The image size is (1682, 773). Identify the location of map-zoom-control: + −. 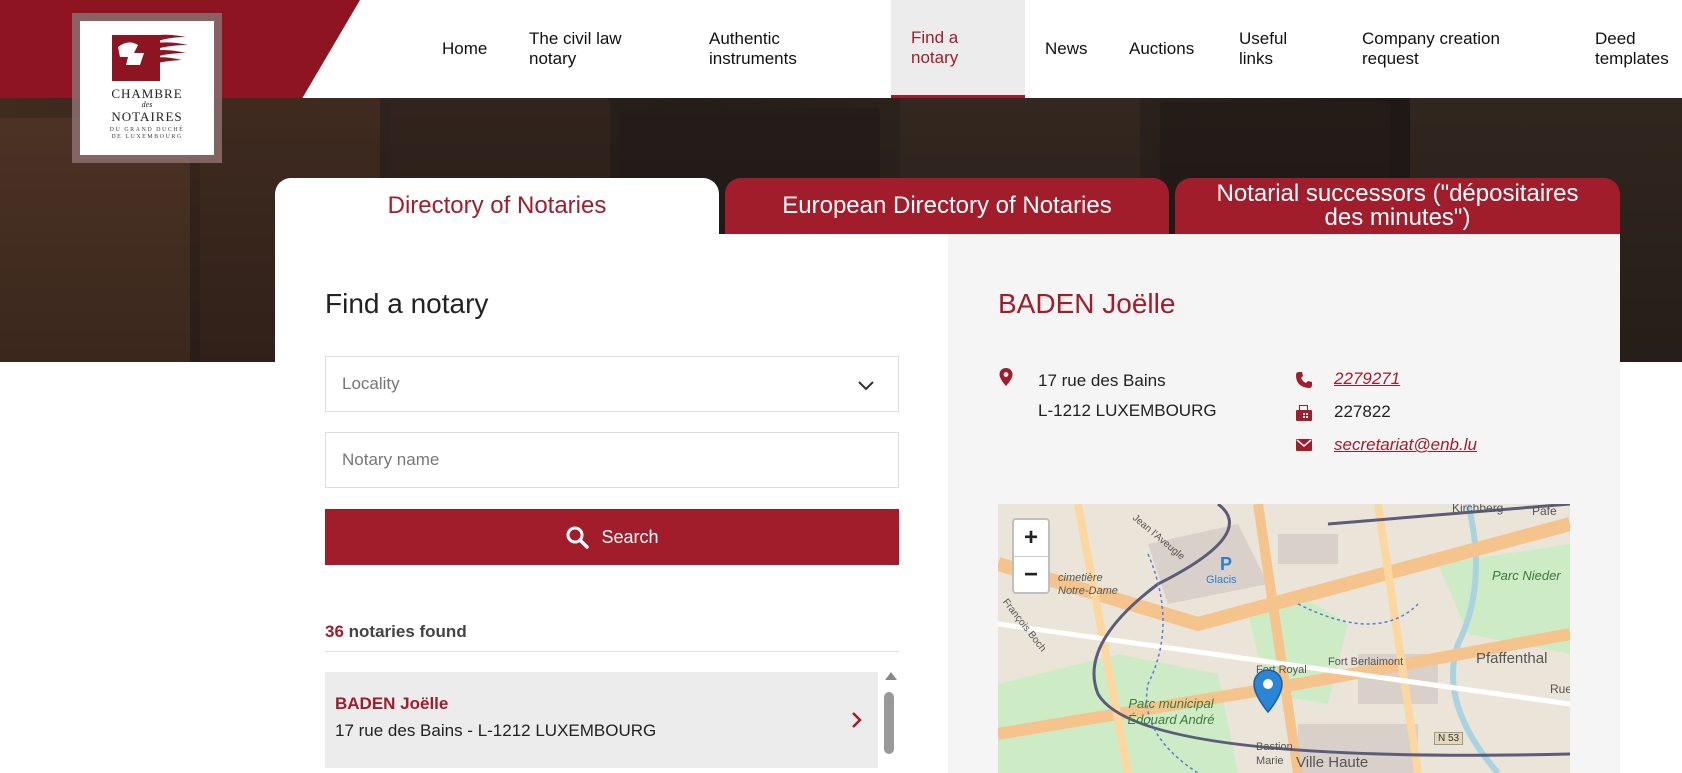
(1031, 556).